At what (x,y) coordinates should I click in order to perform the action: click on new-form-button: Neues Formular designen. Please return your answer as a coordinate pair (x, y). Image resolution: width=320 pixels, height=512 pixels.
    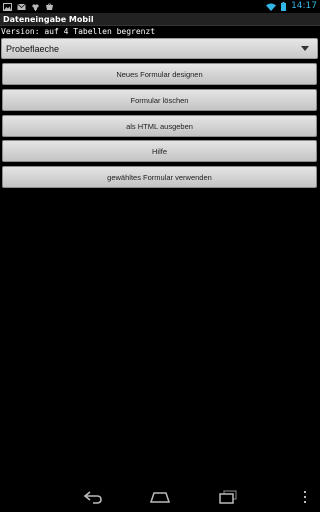
    Looking at the image, I should click on (159, 74).